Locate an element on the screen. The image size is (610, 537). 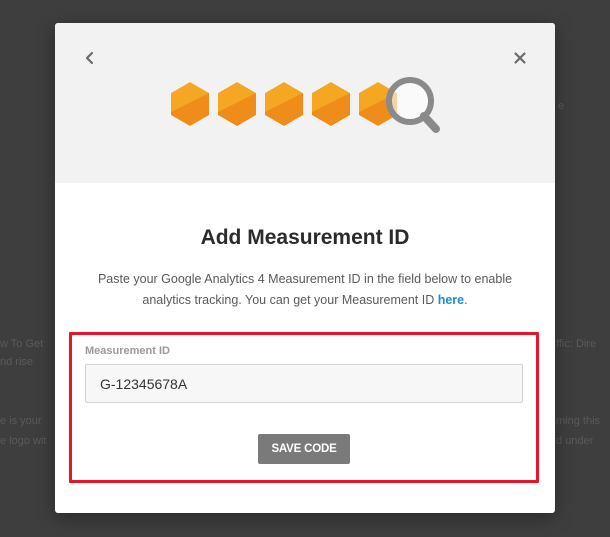
description-end: . is located at coordinates (466, 300).